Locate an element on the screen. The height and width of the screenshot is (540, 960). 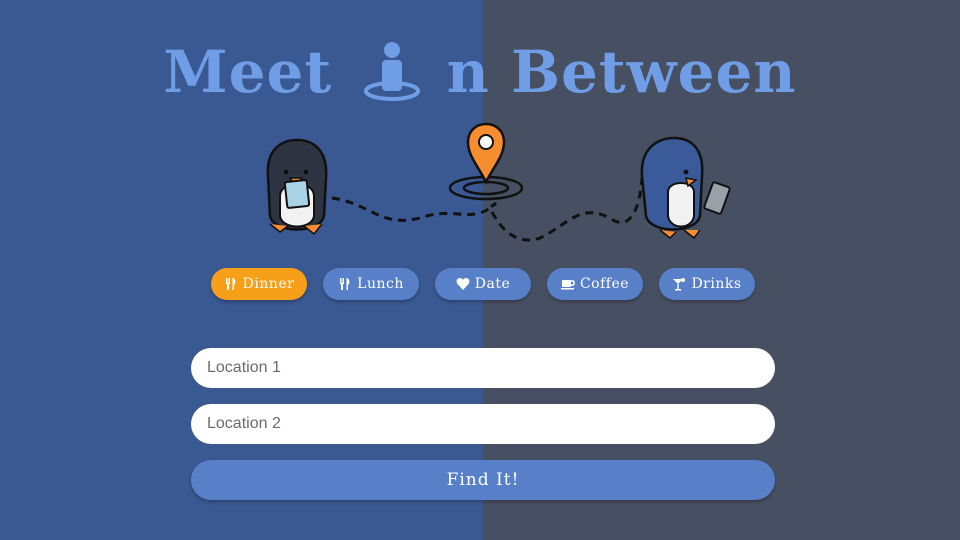
location-1-input is located at coordinates (483, 368).